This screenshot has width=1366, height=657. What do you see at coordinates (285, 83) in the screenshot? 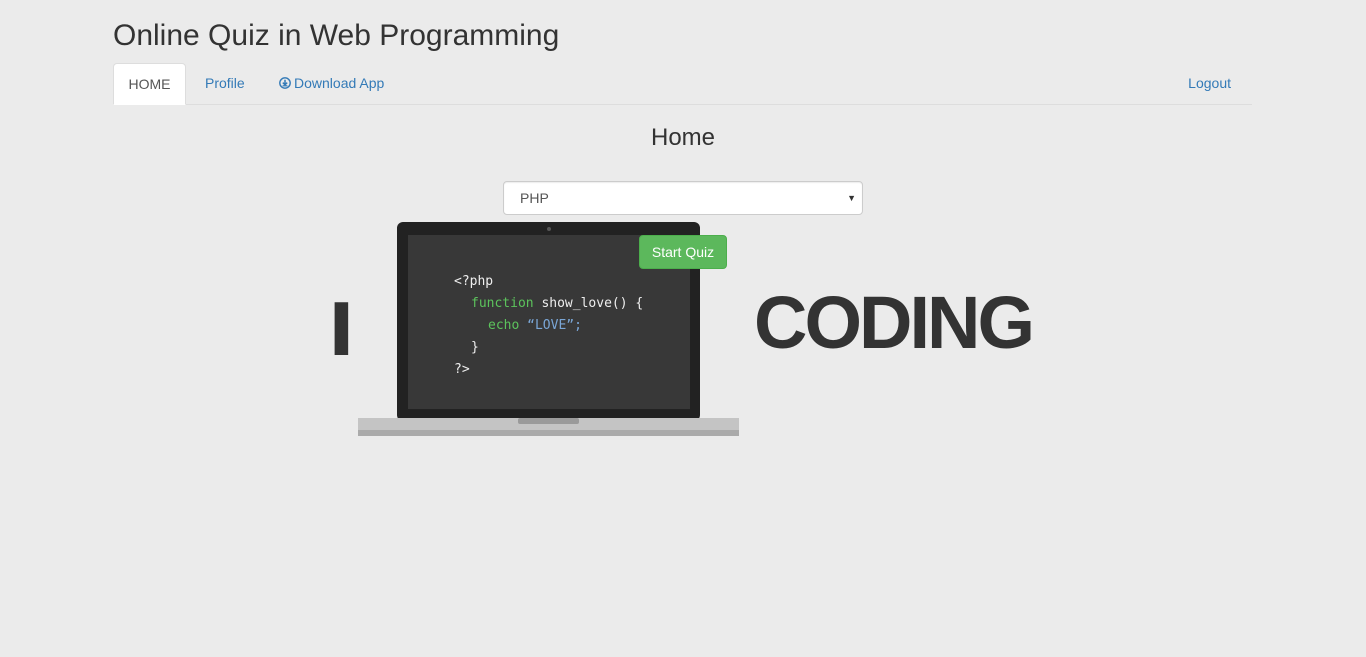
I see `download-circle-icon` at bounding box center [285, 83].